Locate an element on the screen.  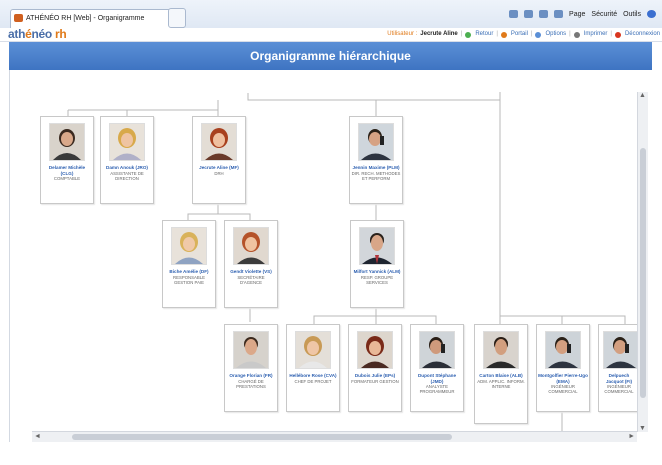
employee-role: RESP. GROUPE SERVICES is located at coordinates (377, 279).